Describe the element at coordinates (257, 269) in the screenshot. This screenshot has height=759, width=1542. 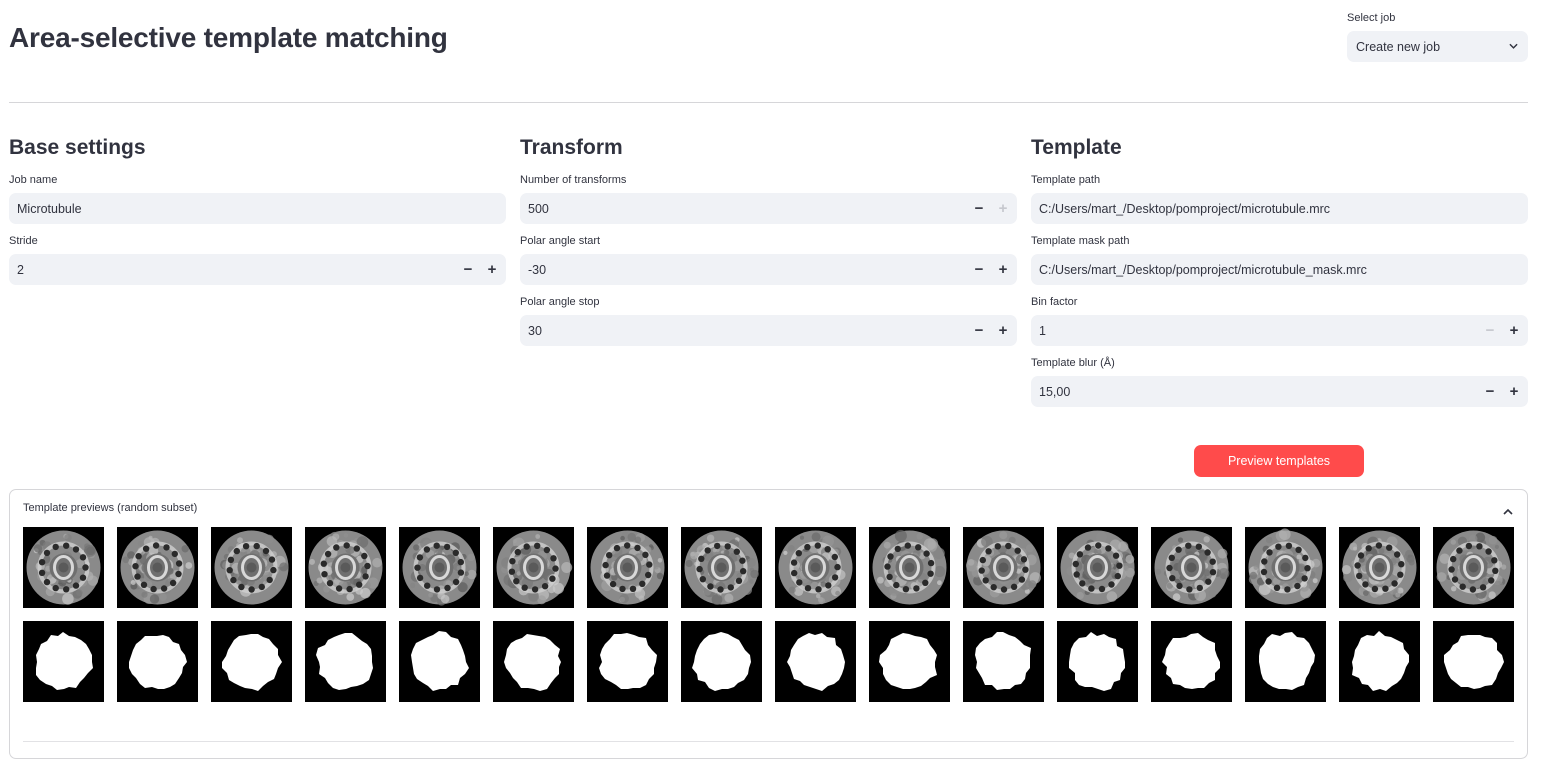
I see `stride-input: 2 − +` at that location.